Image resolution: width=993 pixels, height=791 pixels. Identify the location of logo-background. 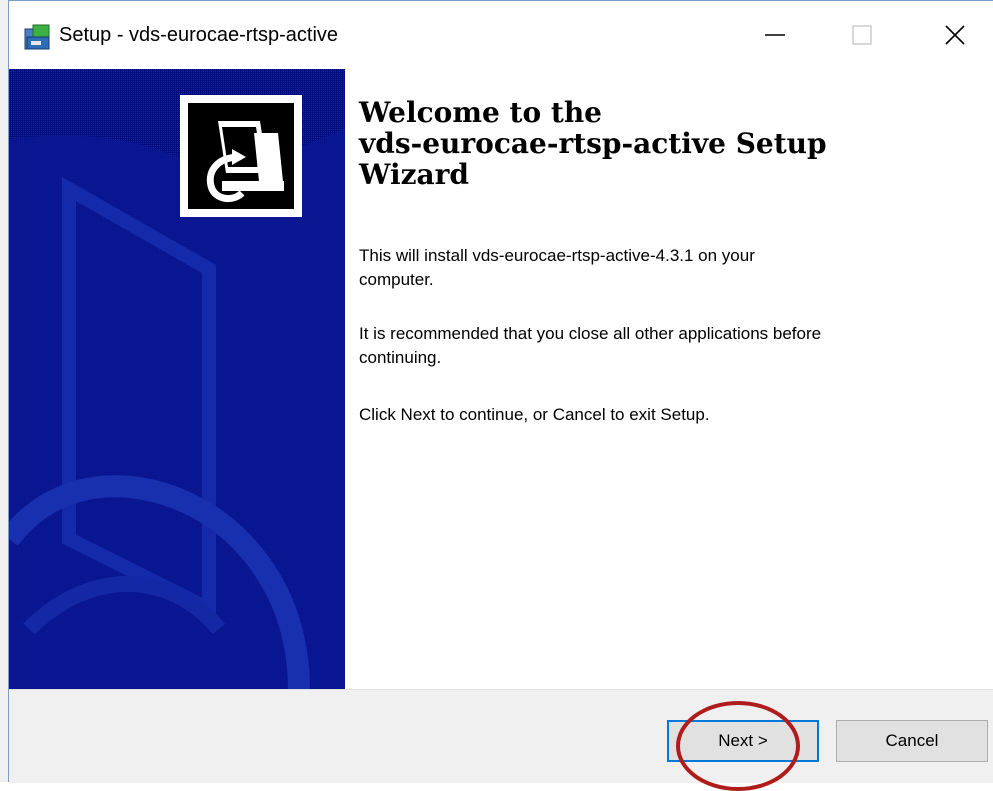
(241, 156).